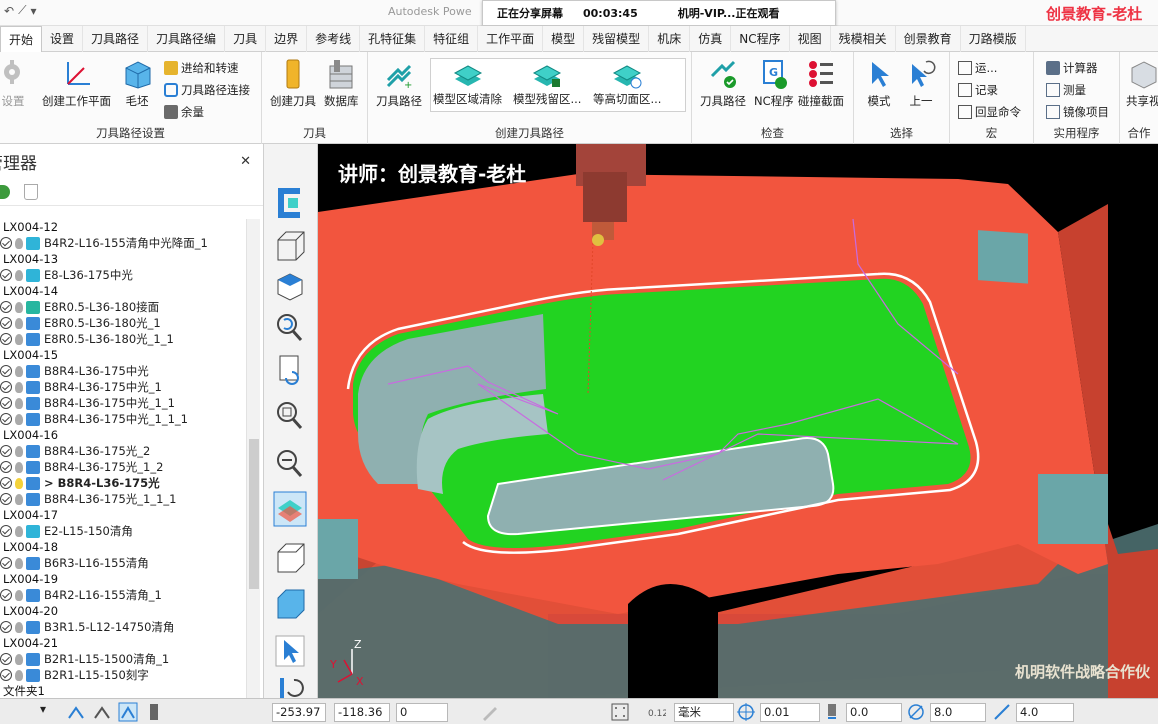 The width and height of the screenshot is (1158, 724). Describe the element at coordinates (334, 39) in the screenshot. I see `tab-6: 参考线` at that location.